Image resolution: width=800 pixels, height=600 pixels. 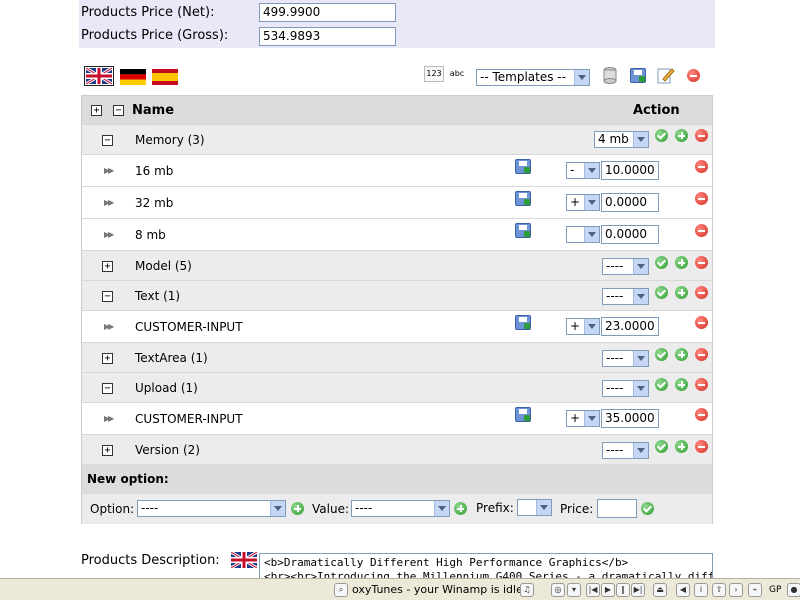 I want to click on gross-price-label: Products Price (Gross):, so click(x=155, y=35).